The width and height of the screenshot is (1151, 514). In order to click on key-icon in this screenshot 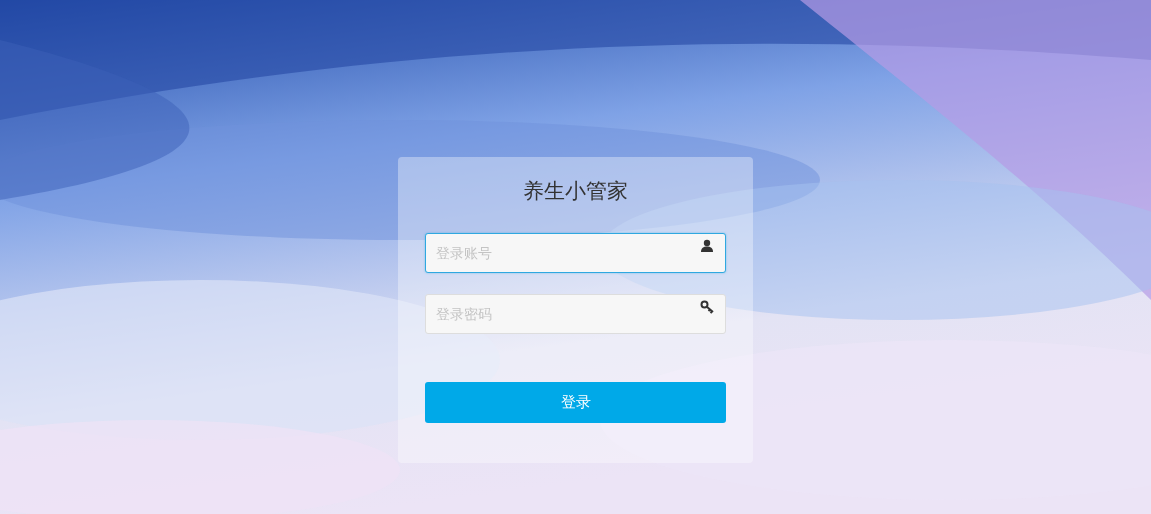, I will do `click(707, 307)`.